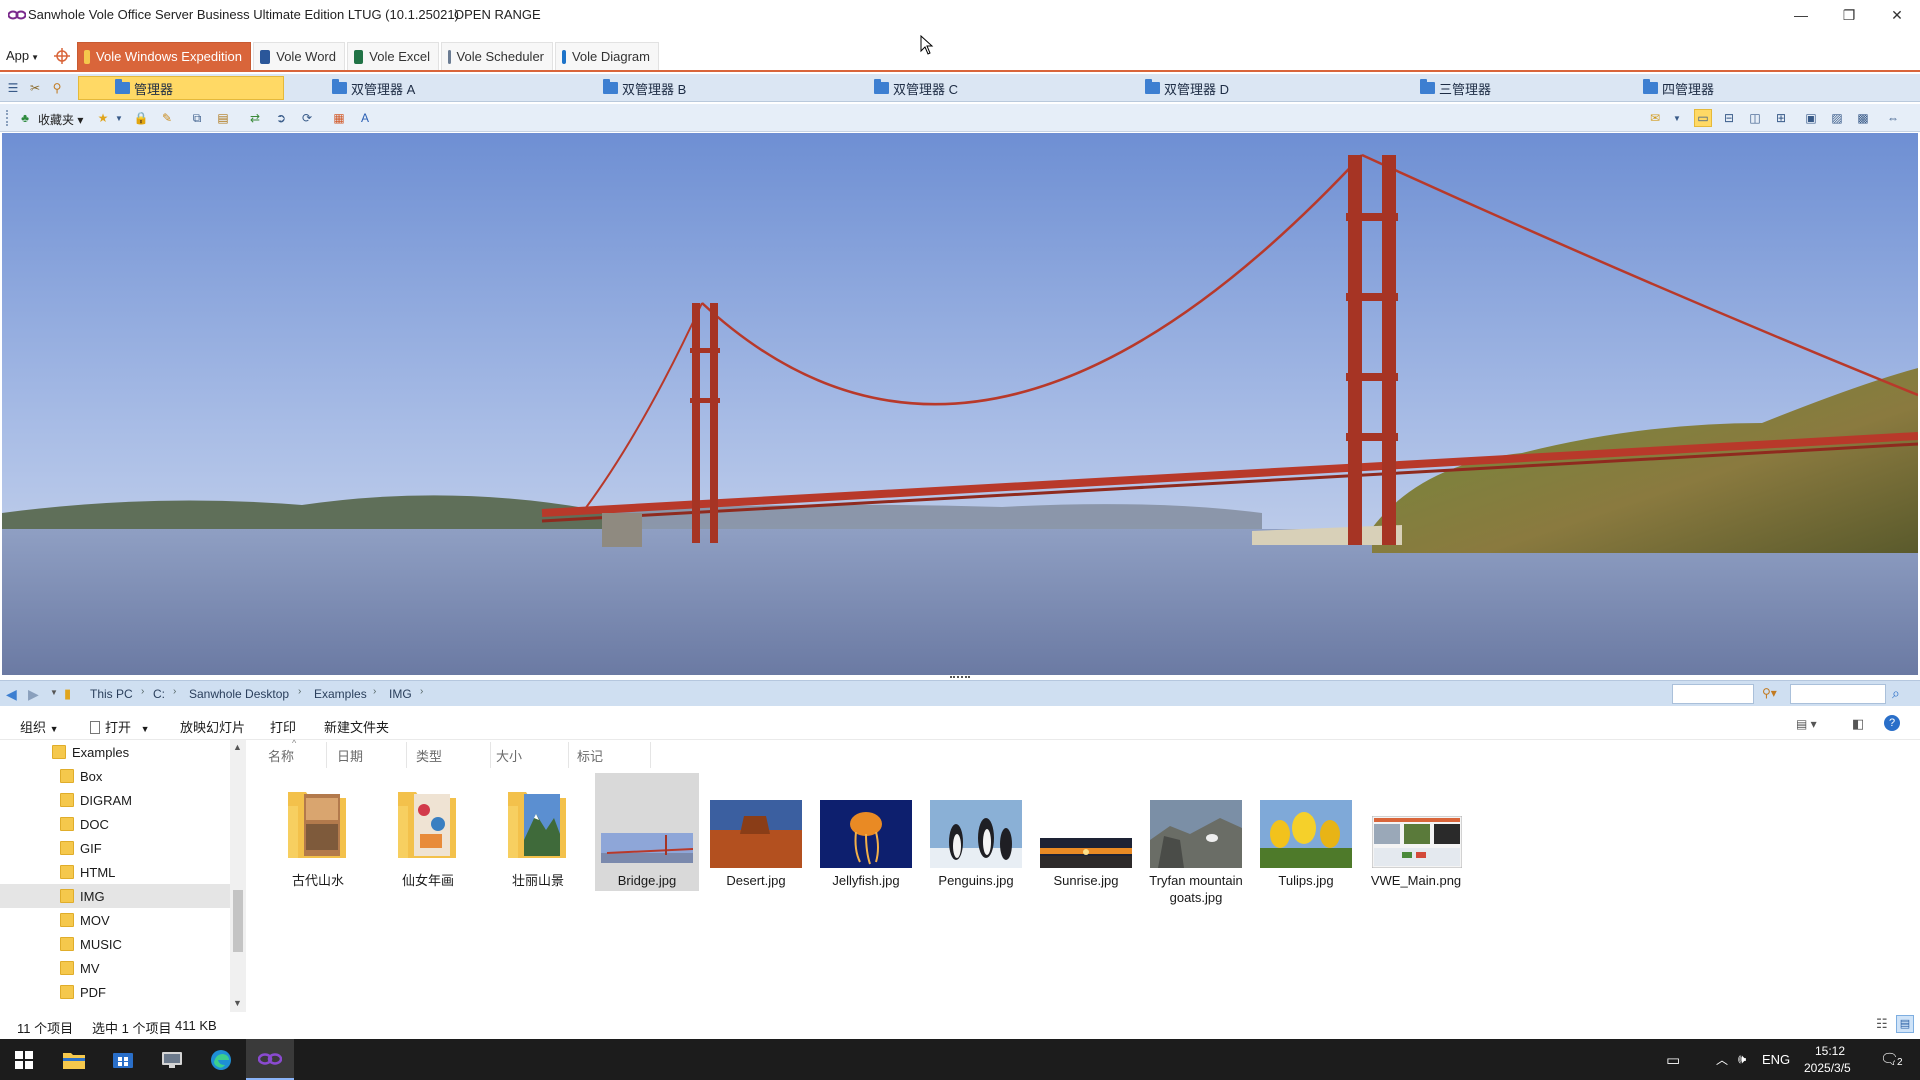 This screenshot has height=1080, width=1920. Describe the element at coordinates (1306, 833) in the screenshot. I see `file-item-tulips: Tulips.jpg` at that location.